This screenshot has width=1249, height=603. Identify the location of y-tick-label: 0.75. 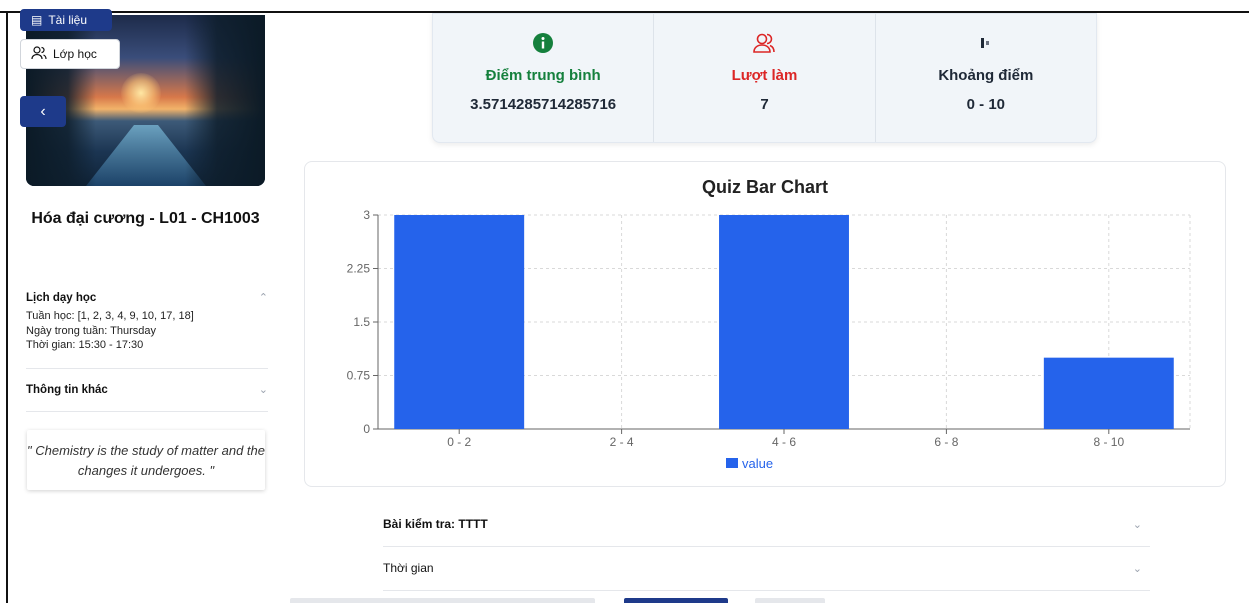
(359, 376).